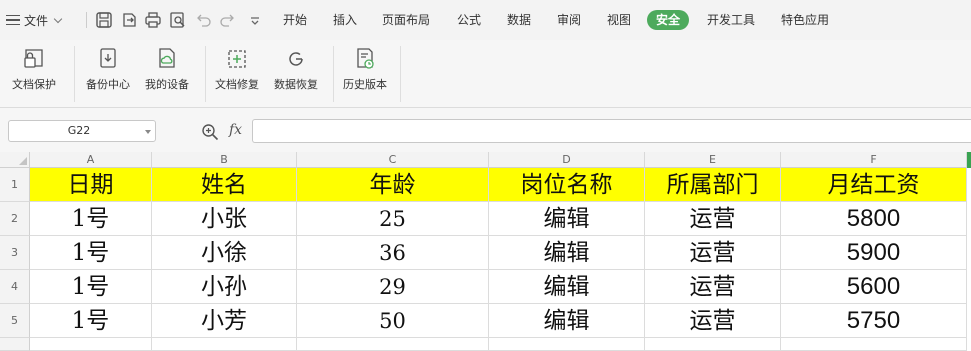 The image size is (971, 351). What do you see at coordinates (295, 20) in the screenshot?
I see `tab-home: 开始` at bounding box center [295, 20].